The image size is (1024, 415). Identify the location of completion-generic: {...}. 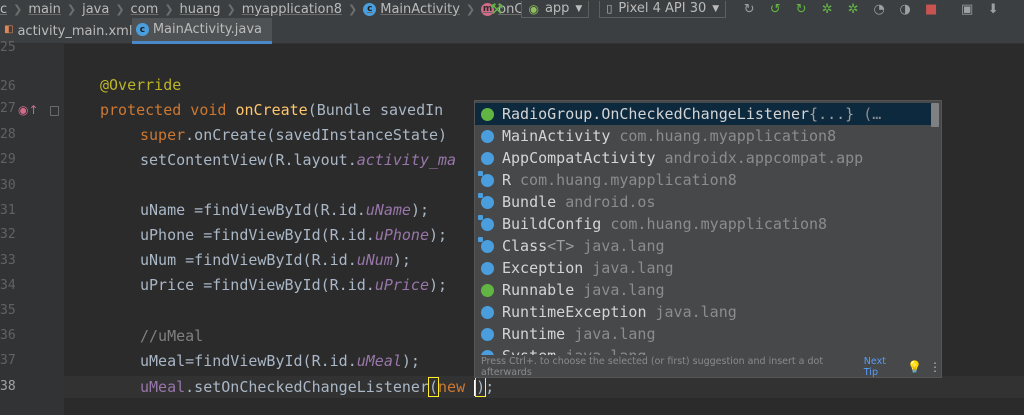
(832, 114).